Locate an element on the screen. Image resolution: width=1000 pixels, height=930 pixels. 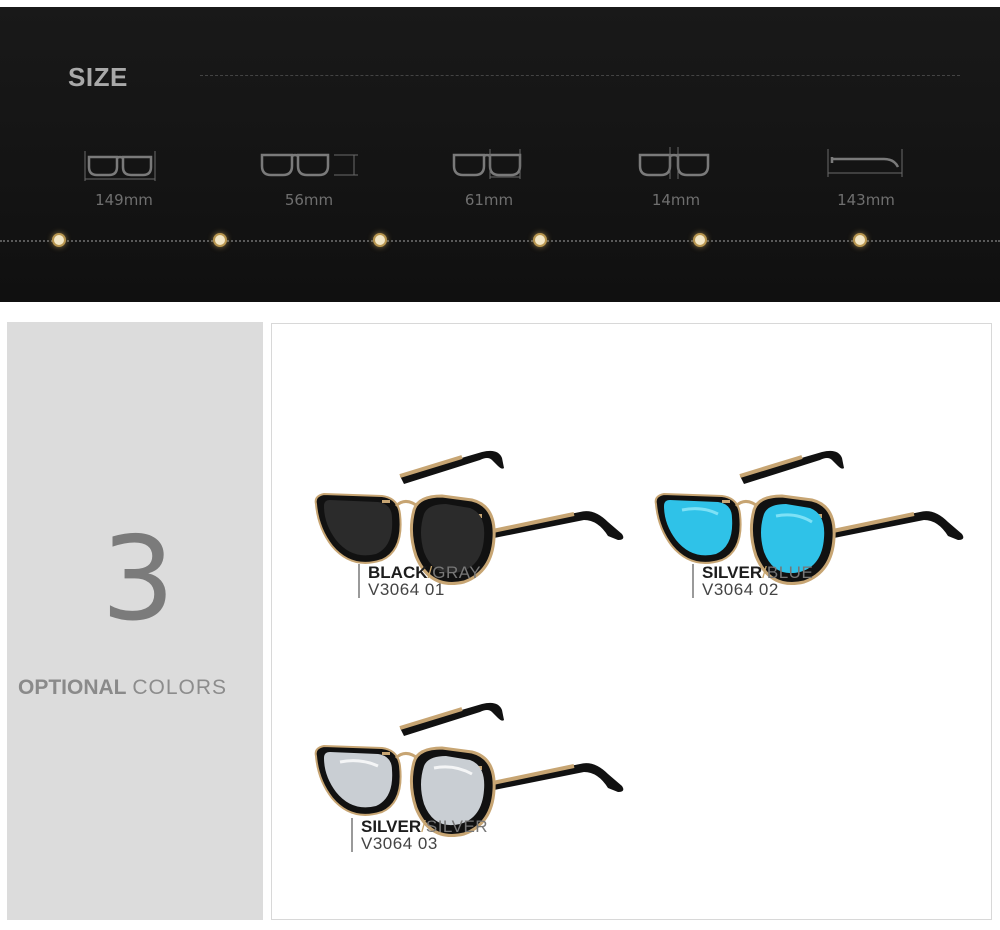
bridge-width-icon is located at coordinates (674, 163).